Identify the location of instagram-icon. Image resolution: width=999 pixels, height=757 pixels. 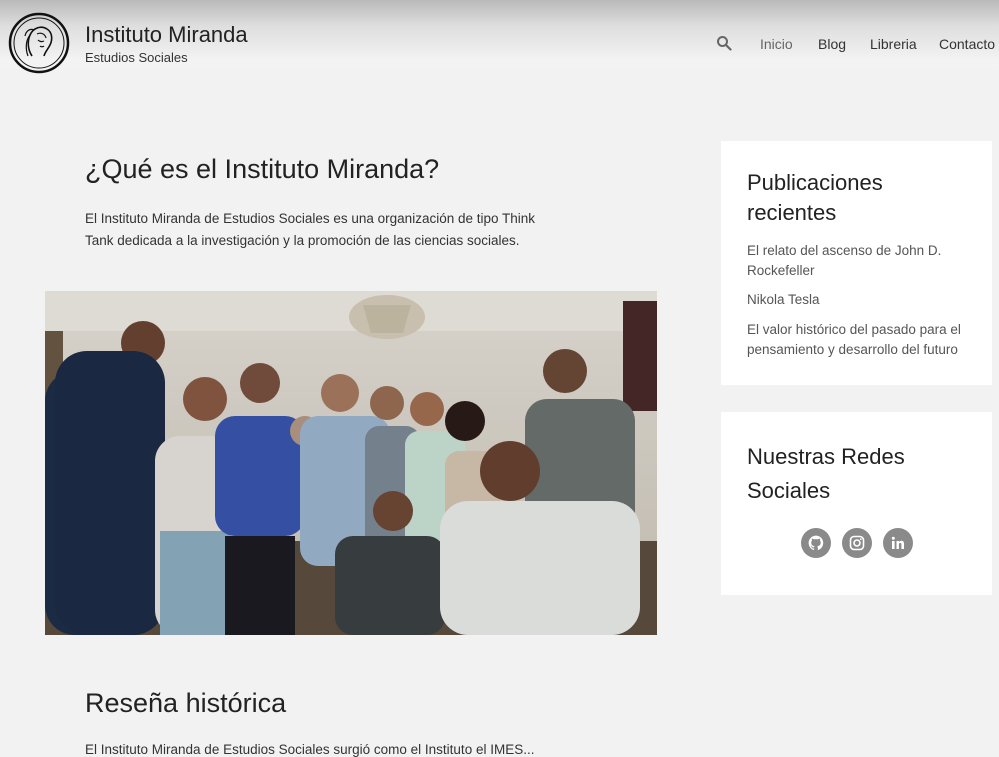
(857, 543).